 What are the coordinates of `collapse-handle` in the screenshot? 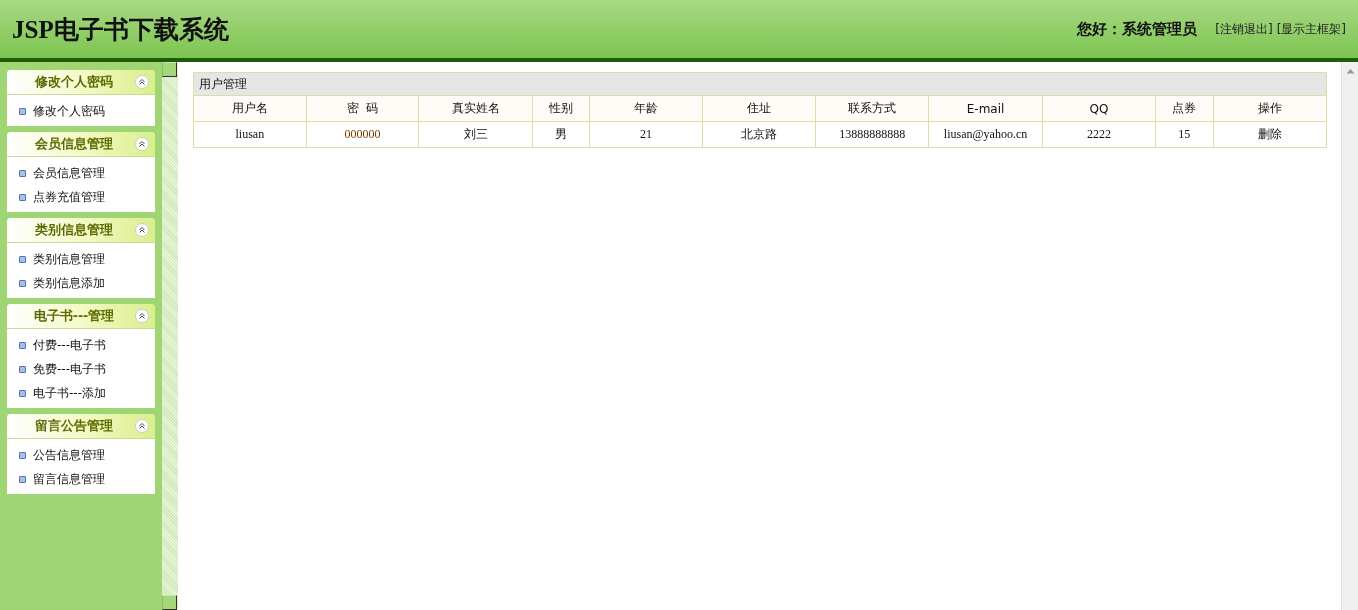 It's located at (169, 69).